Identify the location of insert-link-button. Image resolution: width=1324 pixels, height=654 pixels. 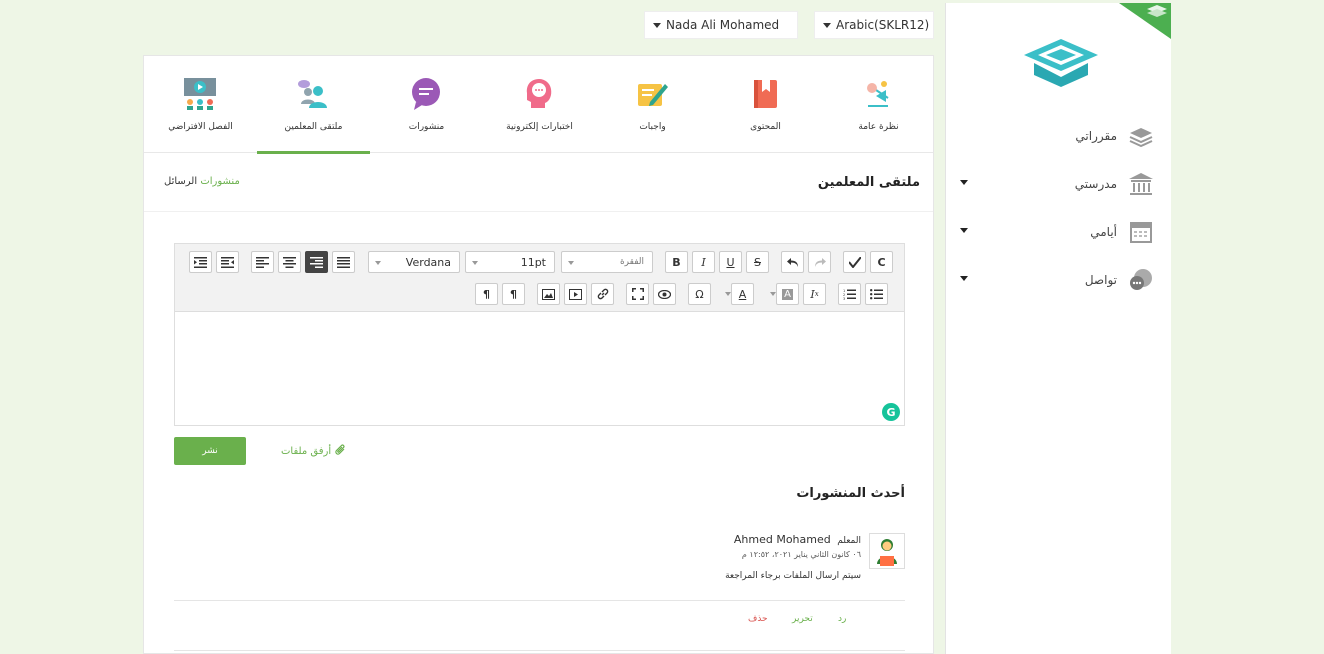
(602, 294).